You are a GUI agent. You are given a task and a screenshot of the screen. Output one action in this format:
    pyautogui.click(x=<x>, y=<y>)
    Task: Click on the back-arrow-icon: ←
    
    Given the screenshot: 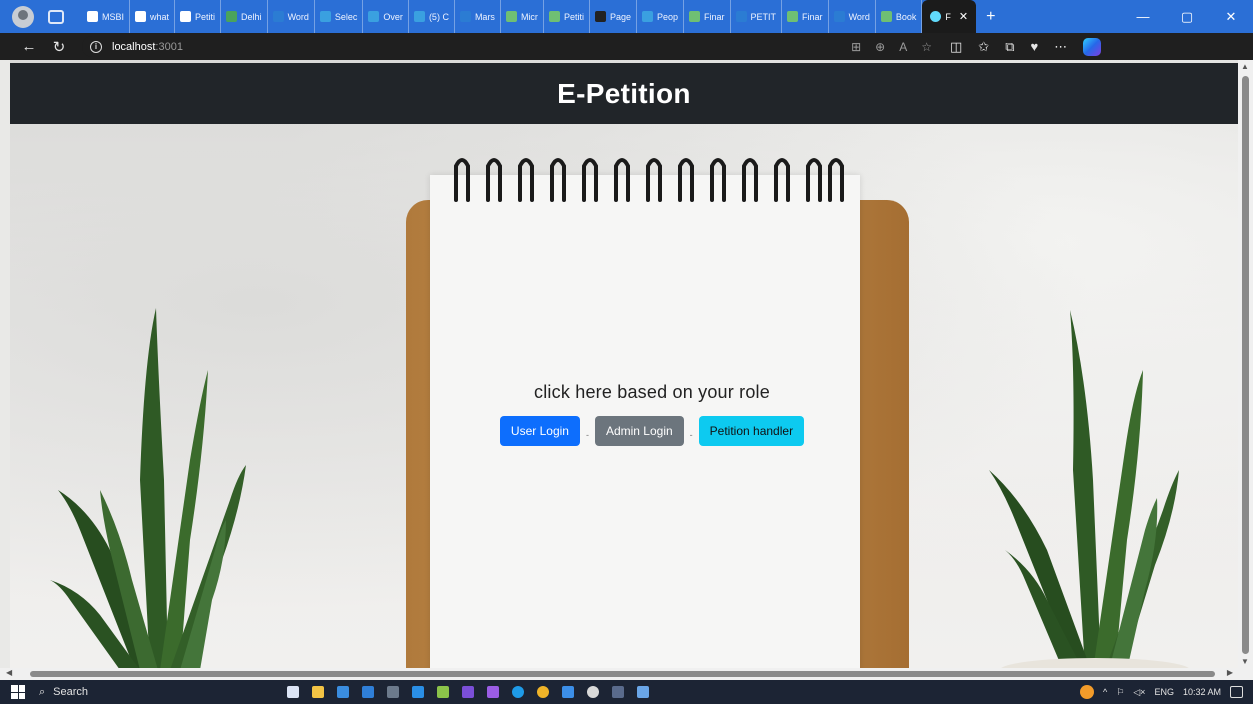 What is the action you would take?
    pyautogui.click(x=29, y=46)
    